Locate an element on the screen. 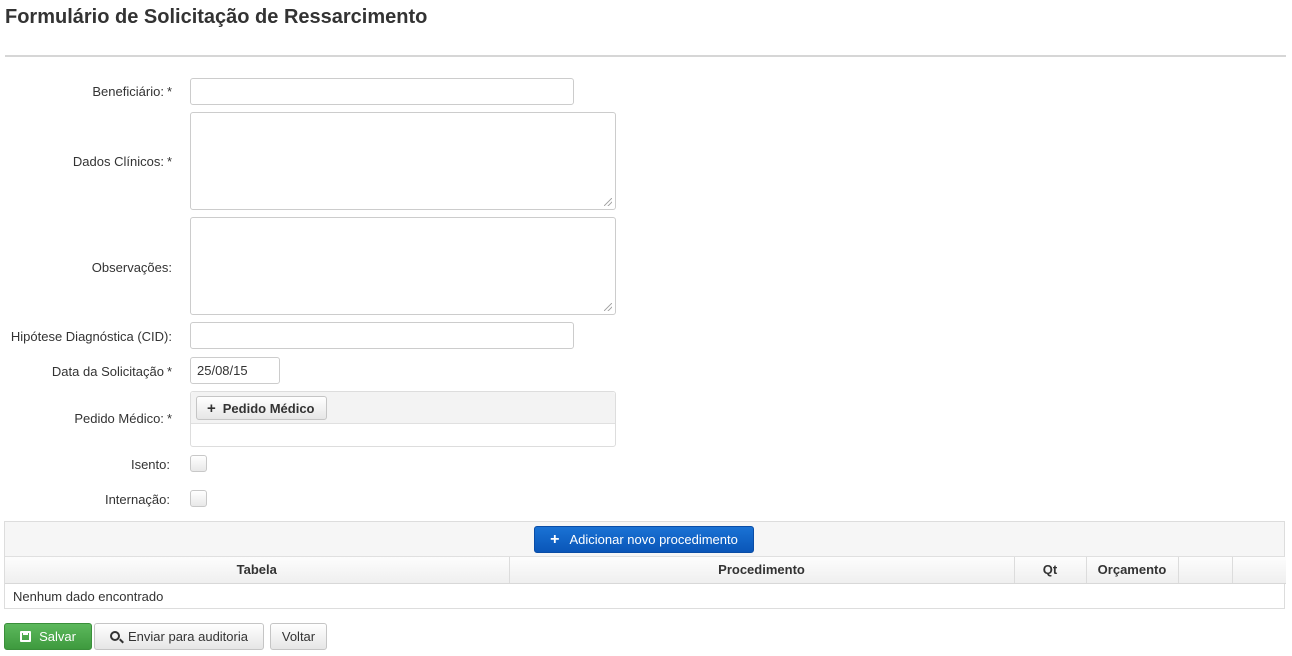 Image resolution: width=1292 pixels, height=656 pixels. beneficiario-input is located at coordinates (382, 91).